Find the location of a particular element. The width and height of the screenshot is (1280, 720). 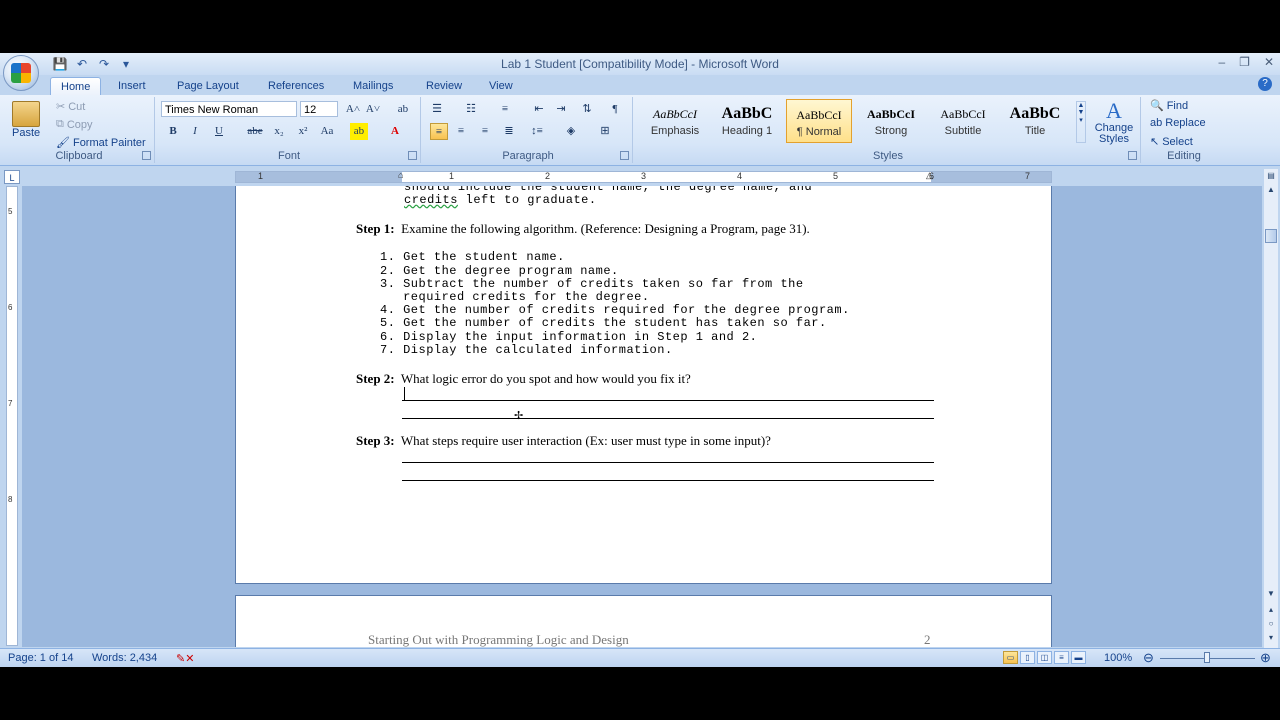

increase-indent-icon: ⇥ is located at coordinates (561, 109).